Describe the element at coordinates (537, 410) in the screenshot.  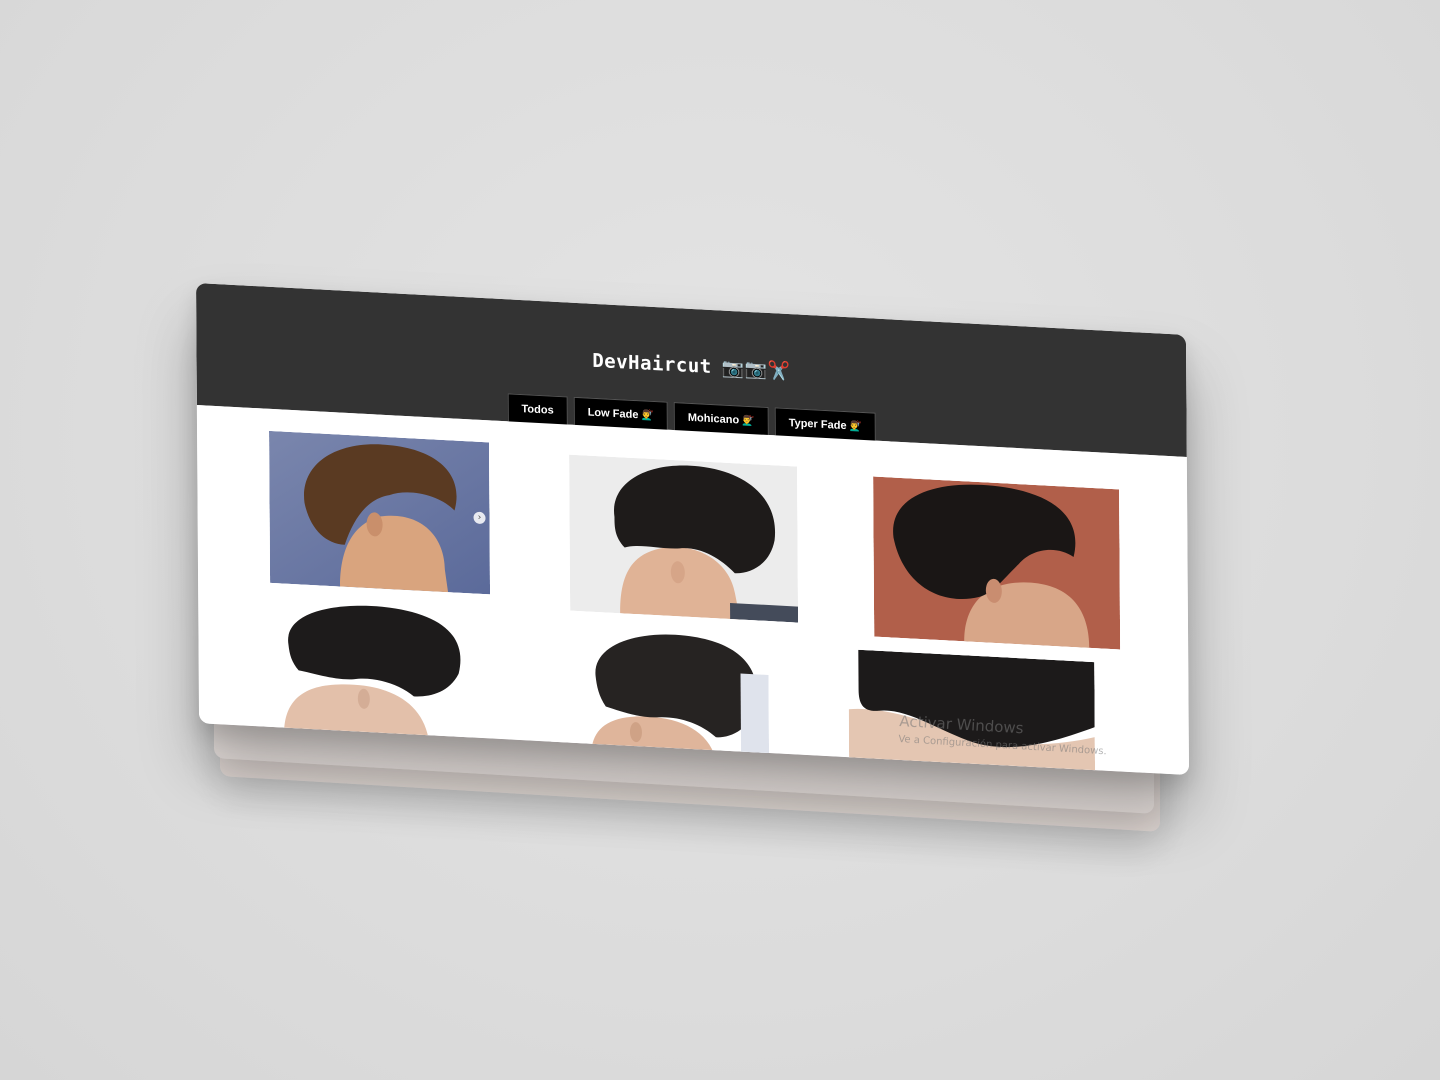
I see `filter-button-label: Todos` at that location.